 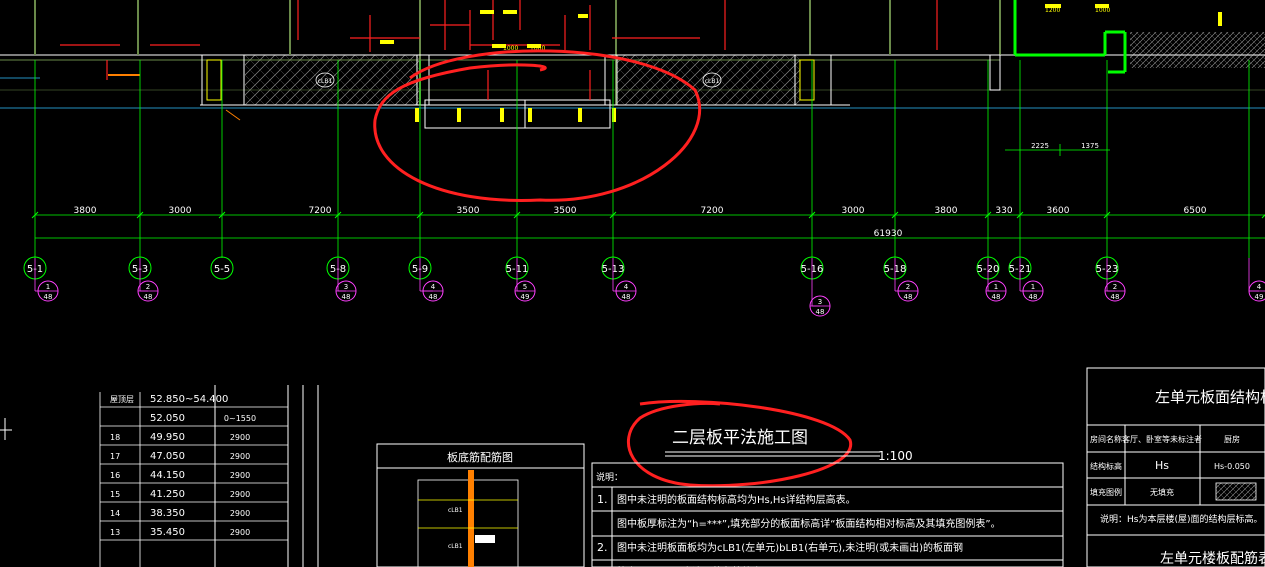 I want to click on upper-dim-4: 1000, so click(x=1102, y=10).